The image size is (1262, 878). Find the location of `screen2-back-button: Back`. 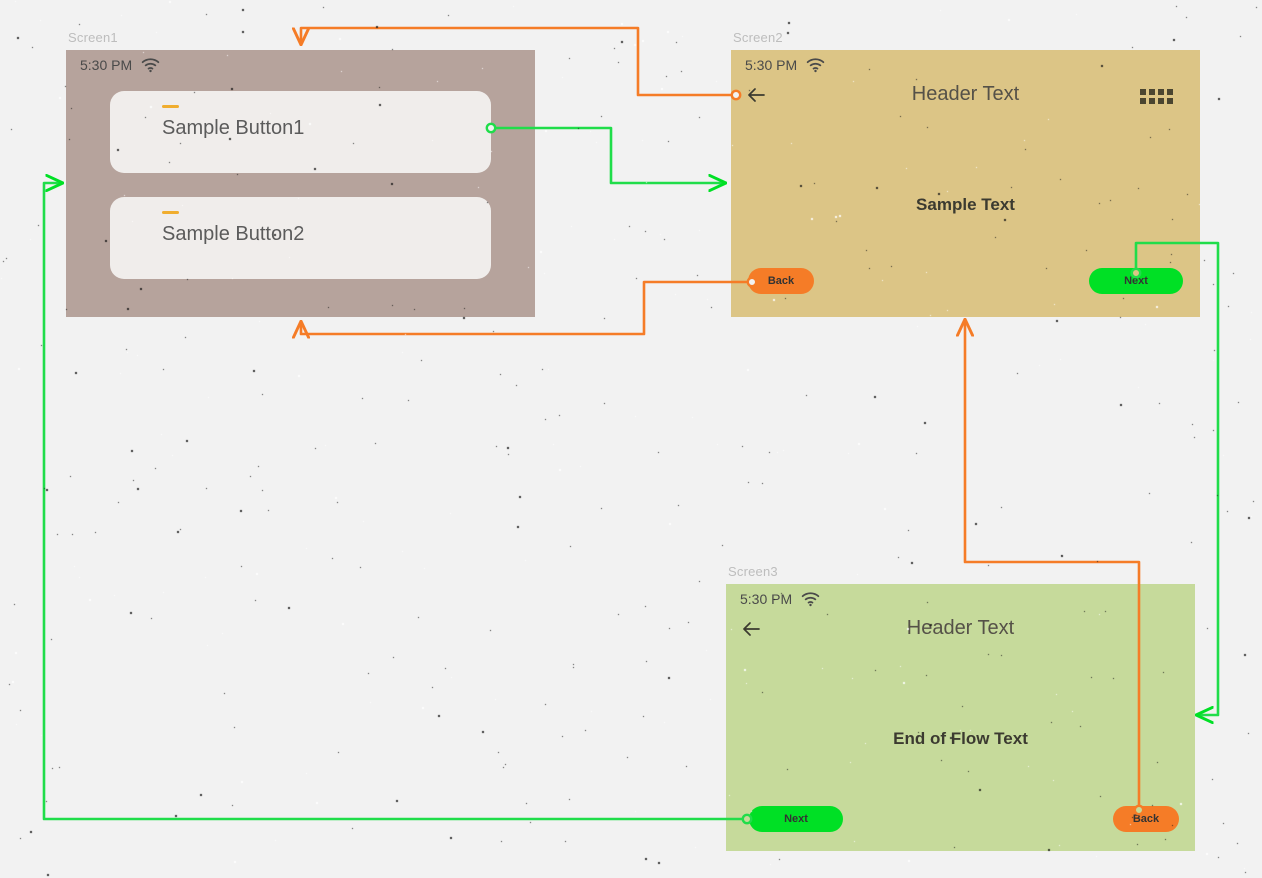

screen2-back-button: Back is located at coordinates (781, 281).